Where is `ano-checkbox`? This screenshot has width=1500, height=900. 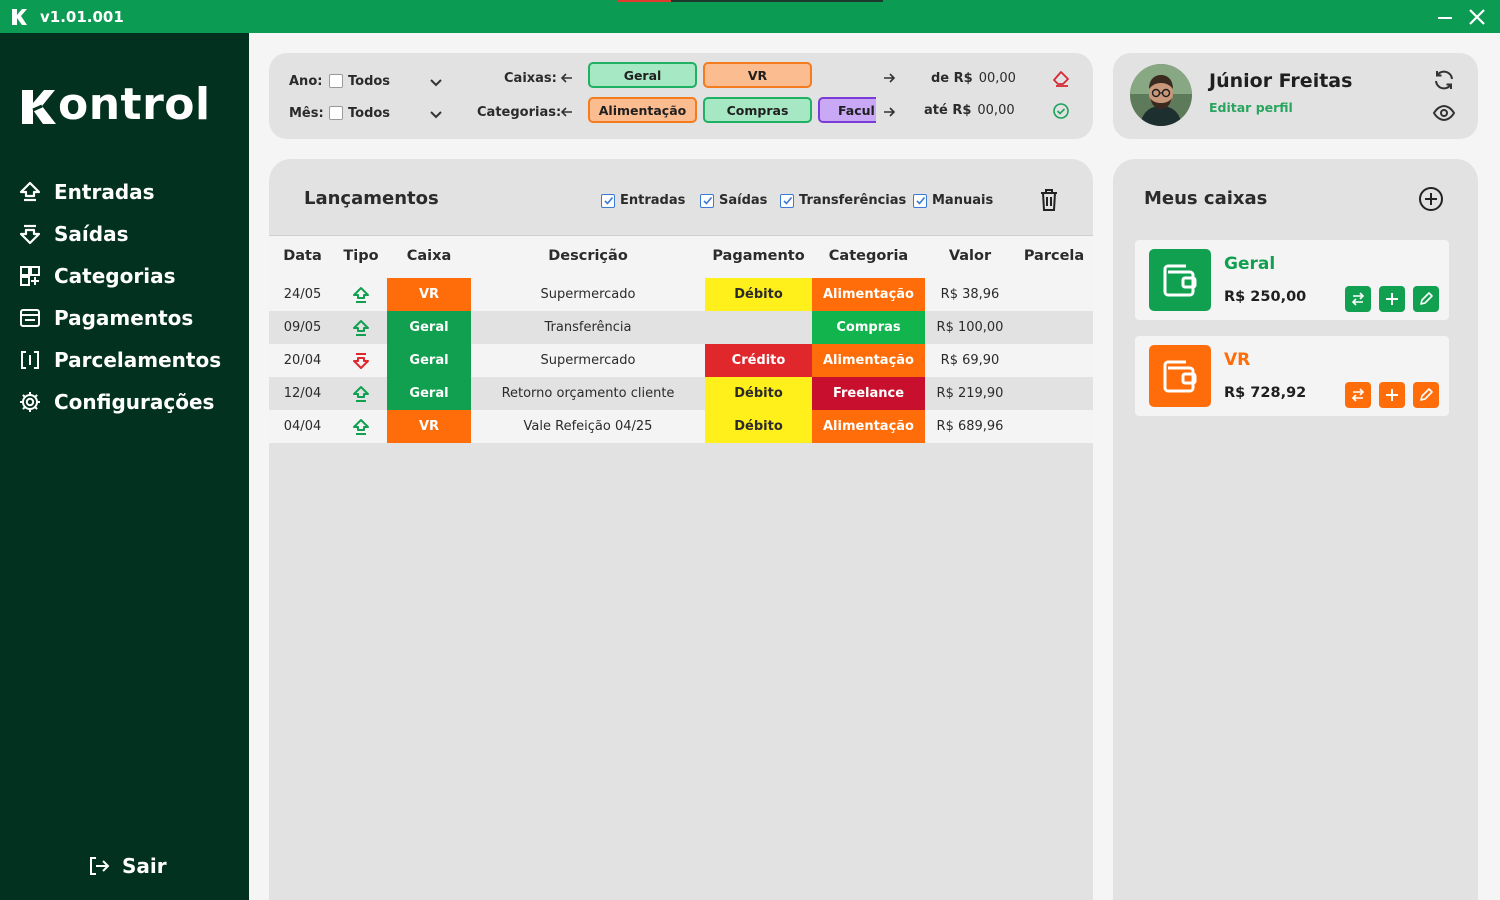
ano-checkbox is located at coordinates (336, 81).